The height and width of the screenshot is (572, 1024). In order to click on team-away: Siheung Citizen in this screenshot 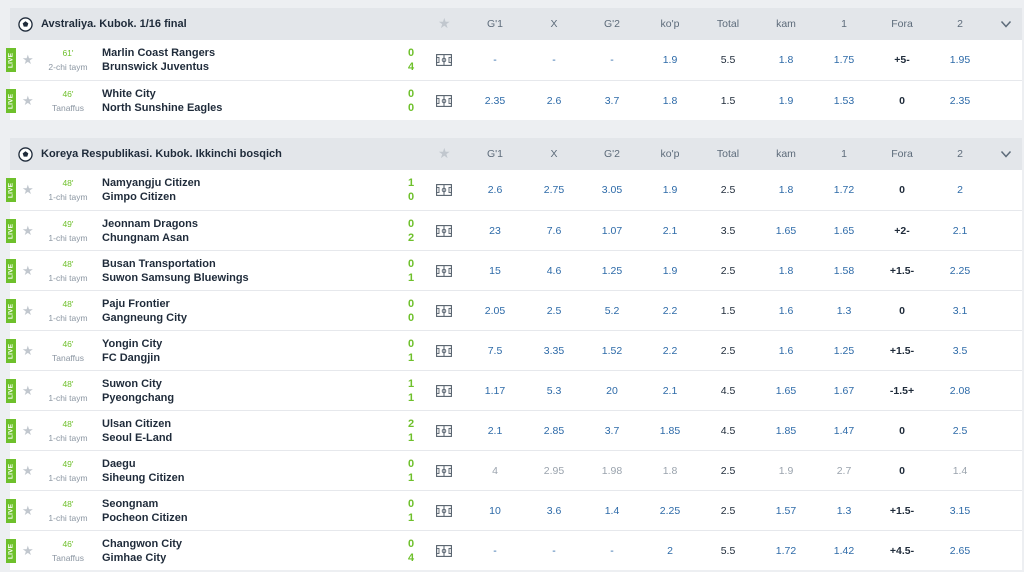, I will do `click(143, 478)`.